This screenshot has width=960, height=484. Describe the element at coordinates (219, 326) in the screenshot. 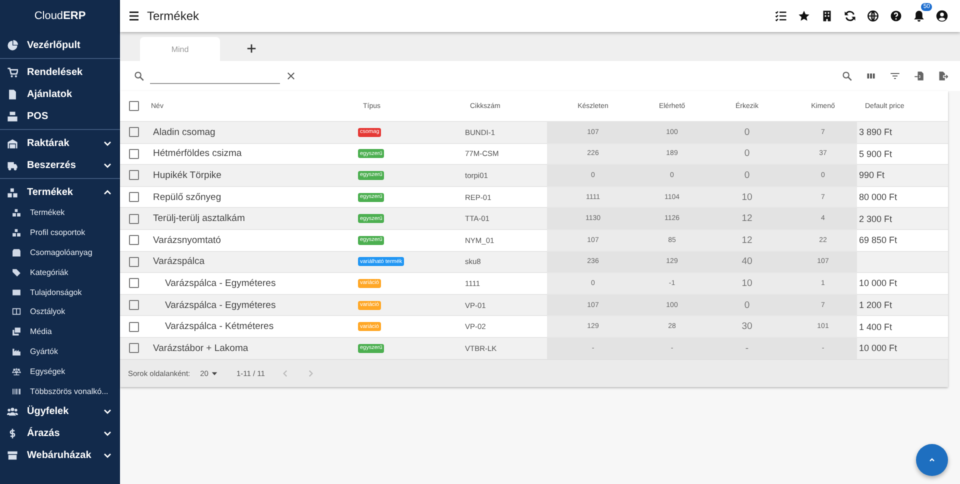

I see `product-name: Varázspálca - Kétméteres` at that location.